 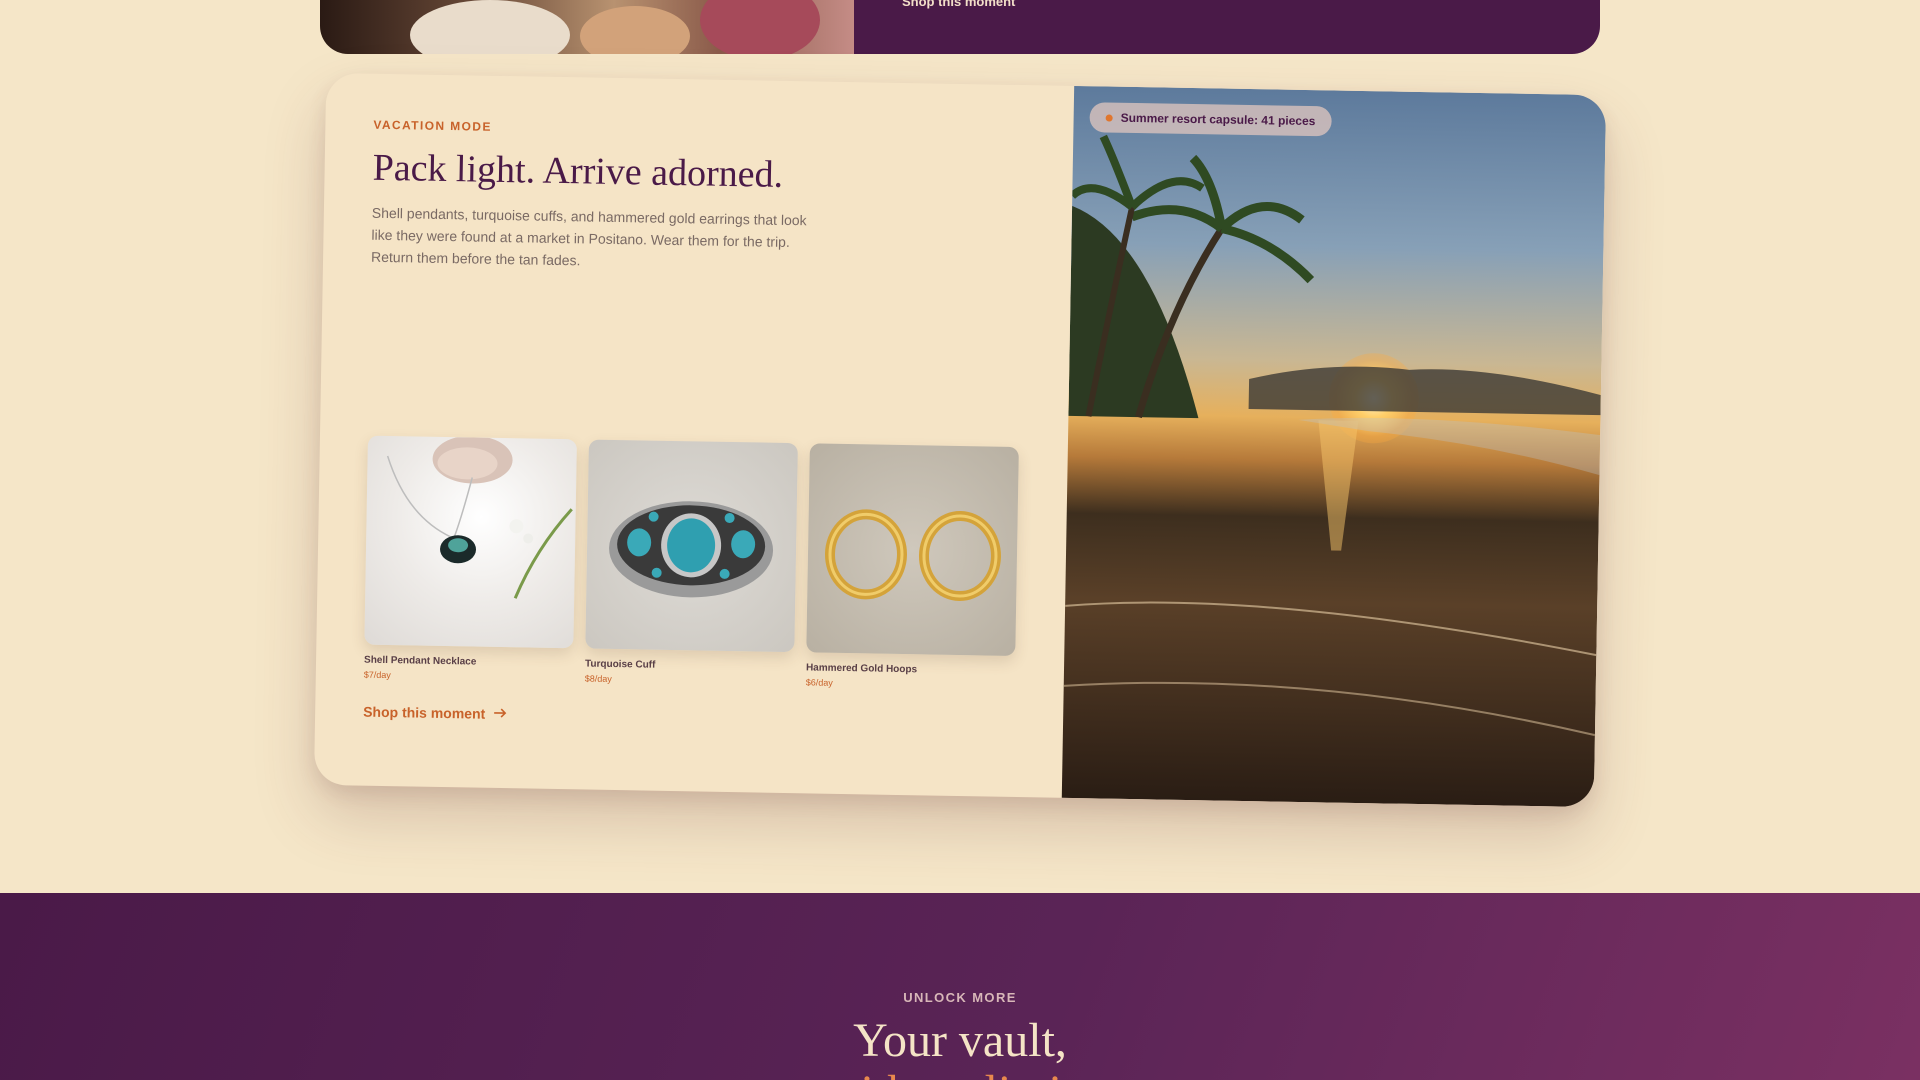 I want to click on product-name: Shell Pendant Necklace, so click(x=420, y=661).